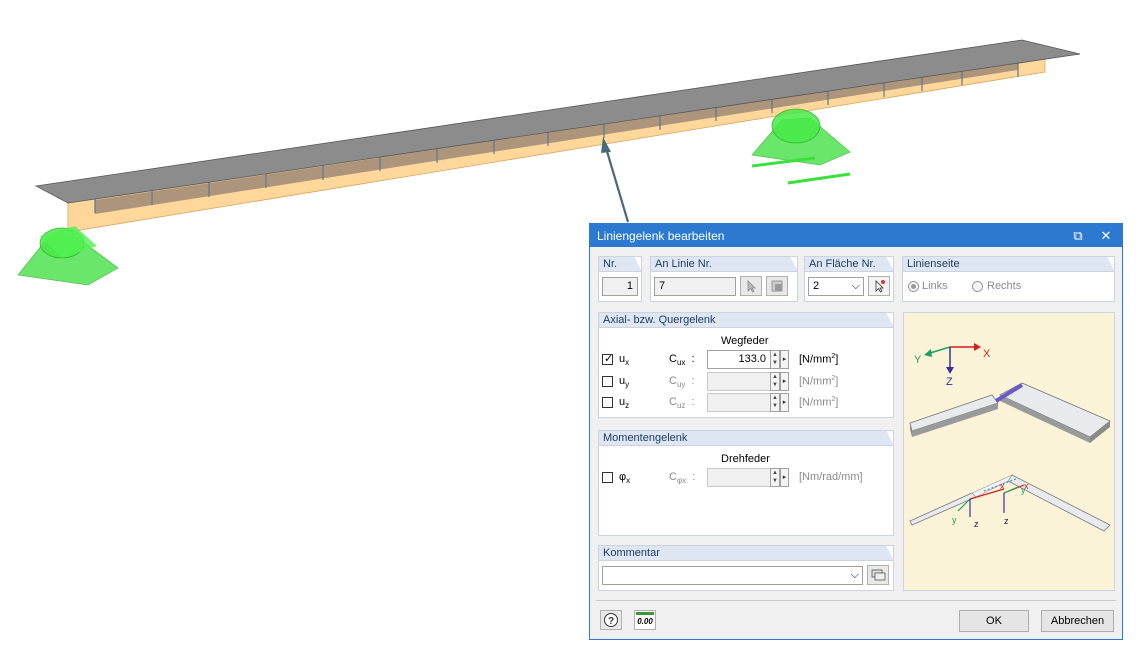 The width and height of the screenshot is (1144, 658). I want to click on coef-cuy-label: Cuy :, so click(682, 382).